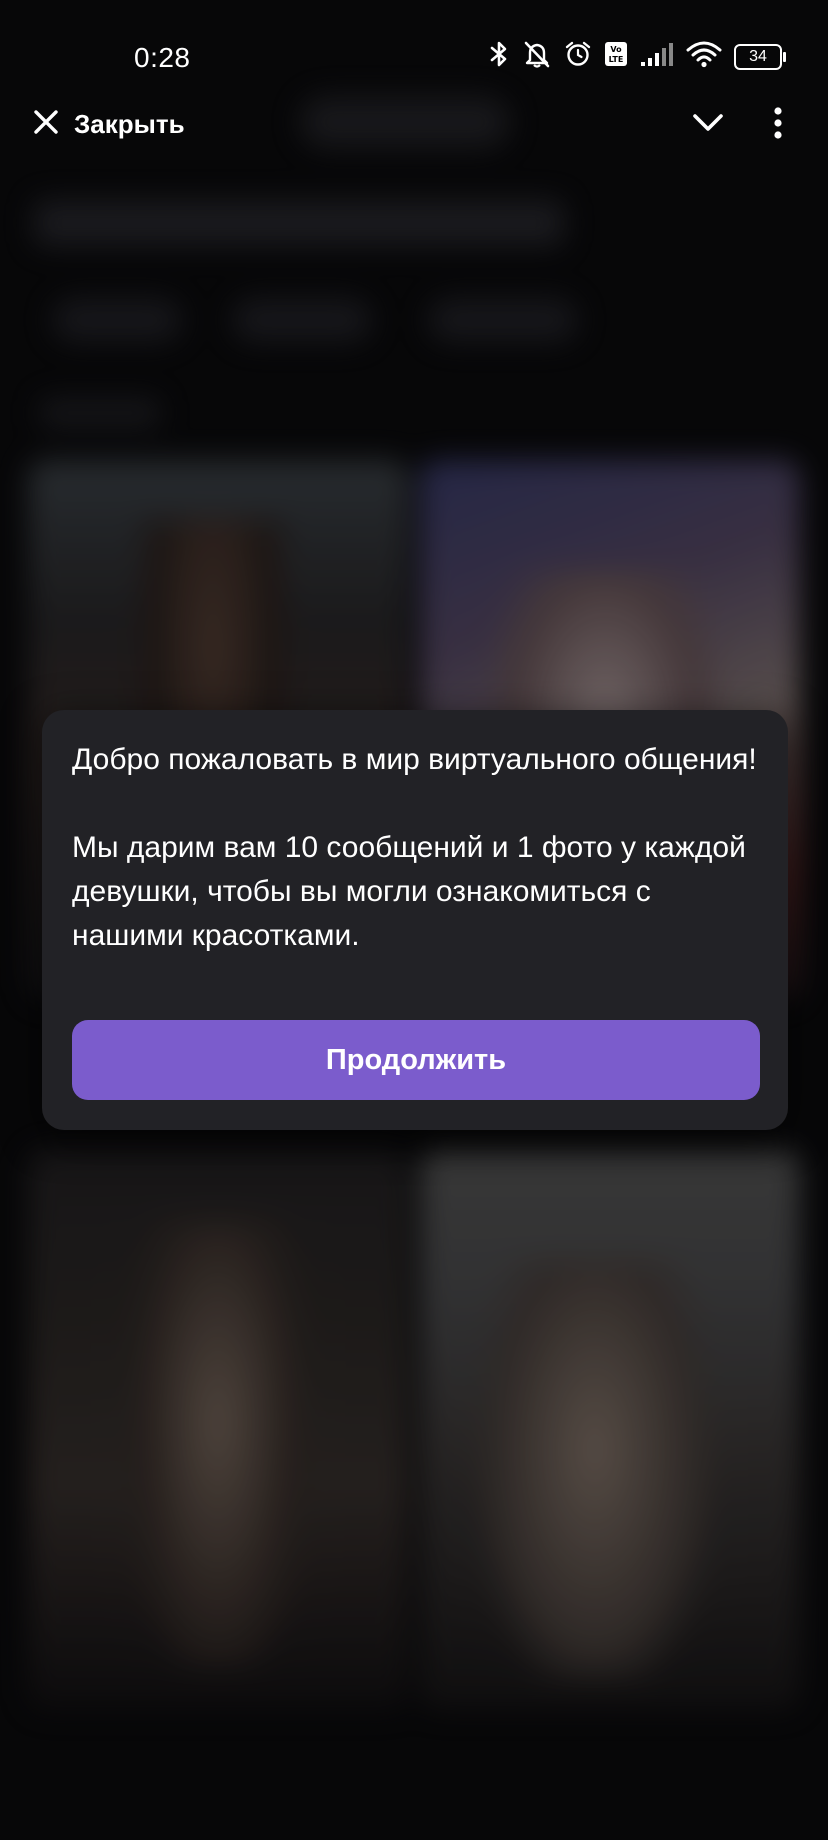  Describe the element at coordinates (637, 56) in the screenshot. I see `status-icons: Vo LTE 34` at that location.